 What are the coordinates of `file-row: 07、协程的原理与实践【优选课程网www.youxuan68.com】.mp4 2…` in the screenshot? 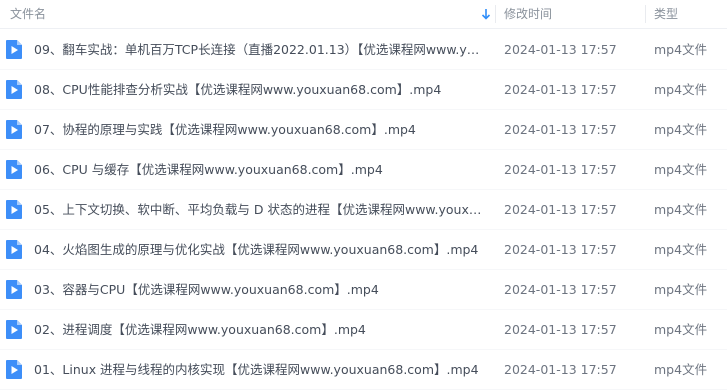 It's located at (363, 130).